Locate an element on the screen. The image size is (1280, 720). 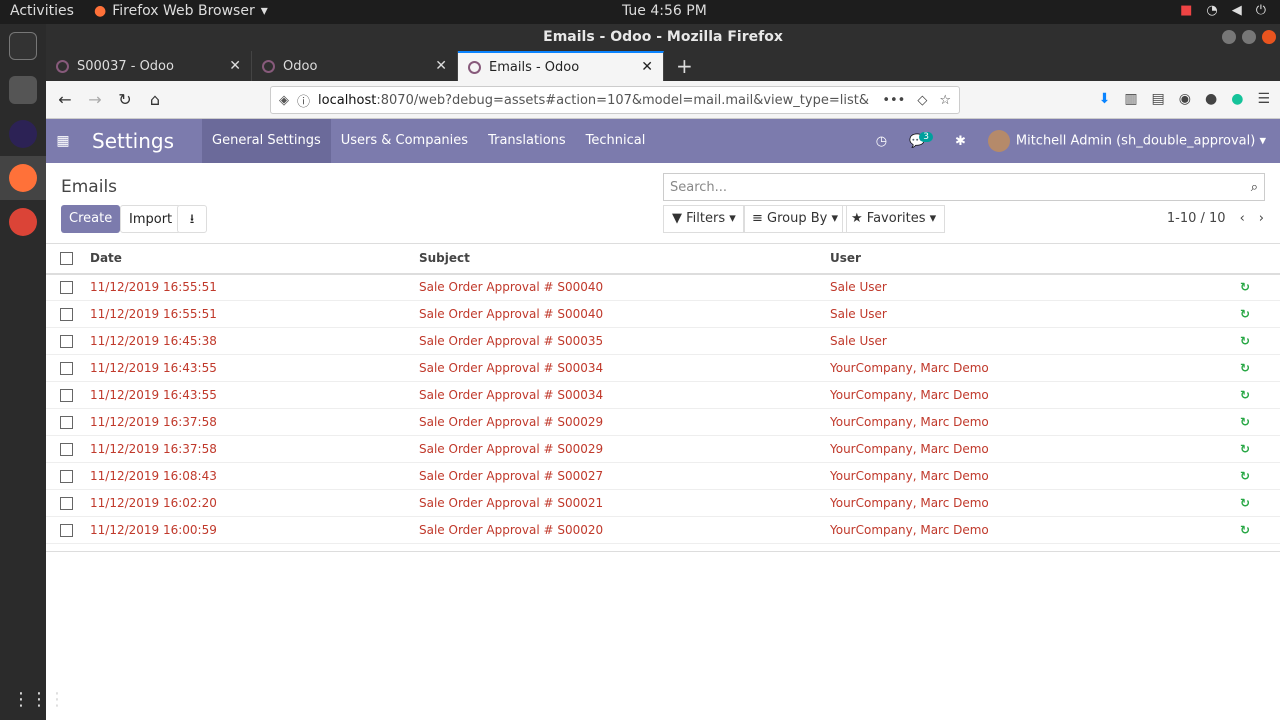
menu-users-companies: Users & Companies is located at coordinates (404, 141).